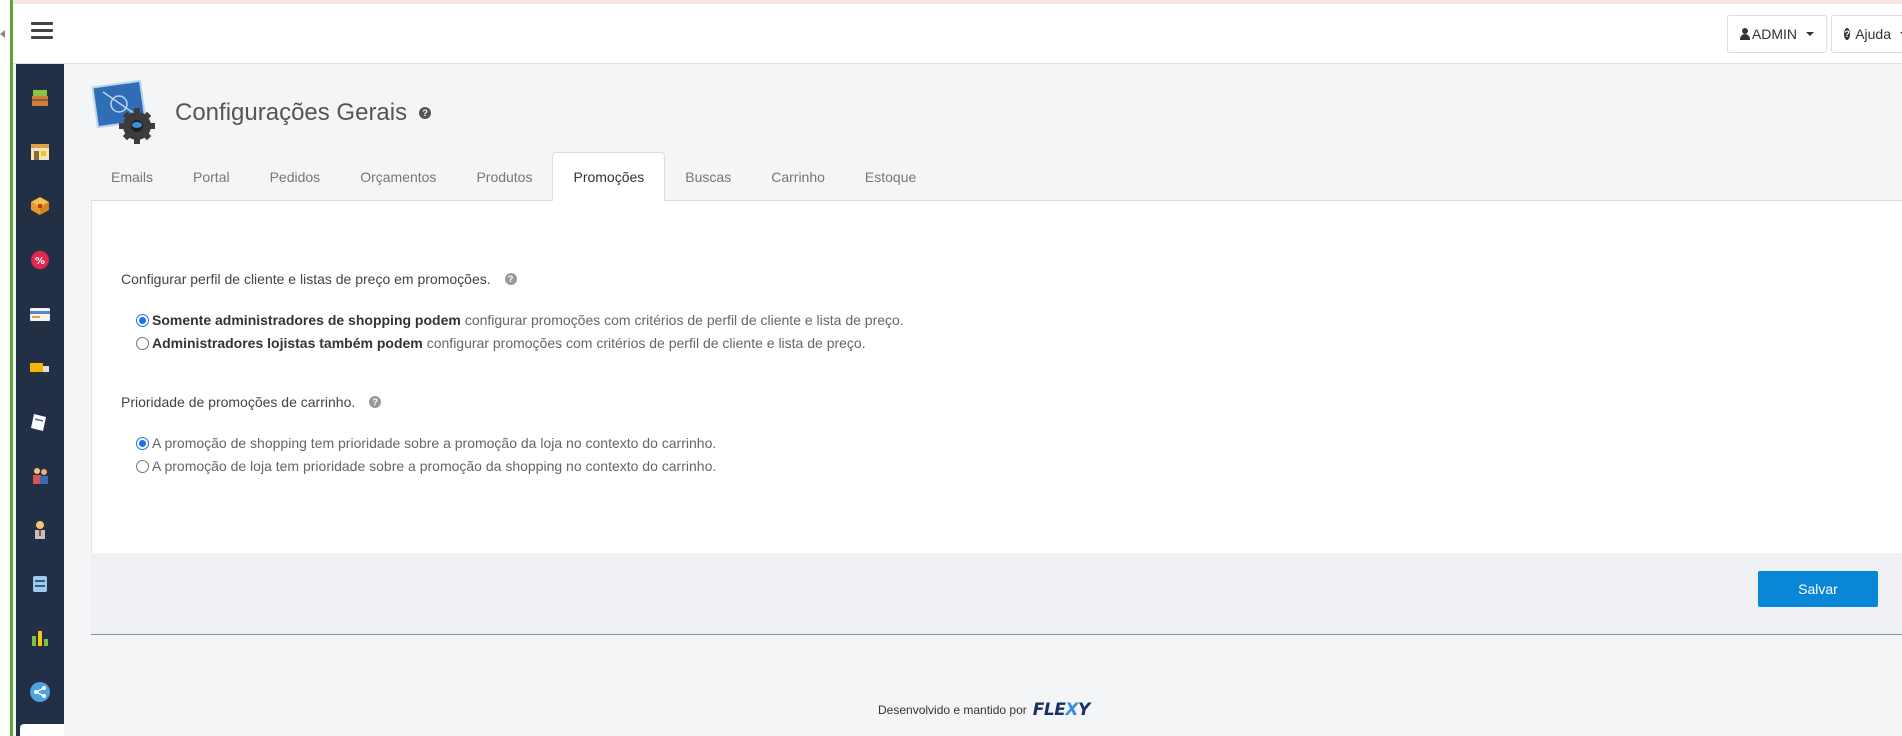  What do you see at coordinates (1818, 589) in the screenshot?
I see `save-button: Salvar` at bounding box center [1818, 589].